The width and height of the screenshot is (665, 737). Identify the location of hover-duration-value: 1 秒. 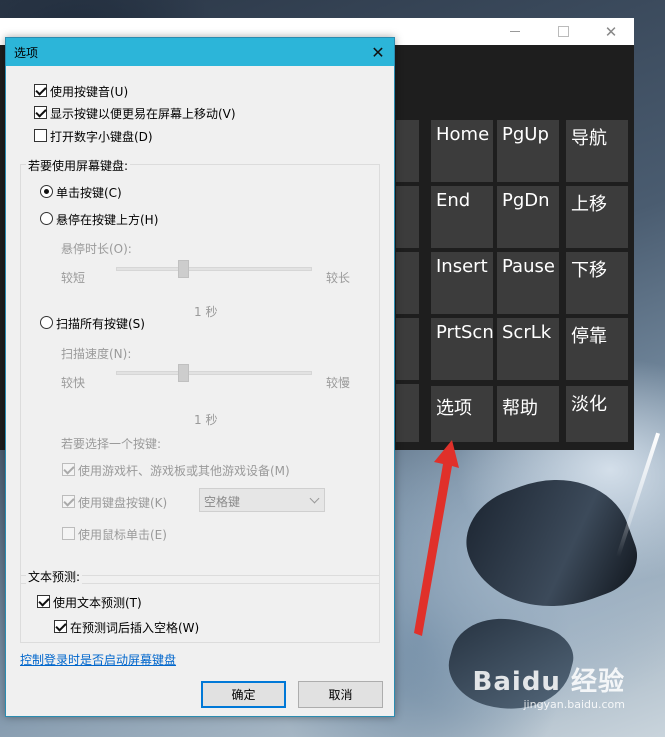
(206, 312).